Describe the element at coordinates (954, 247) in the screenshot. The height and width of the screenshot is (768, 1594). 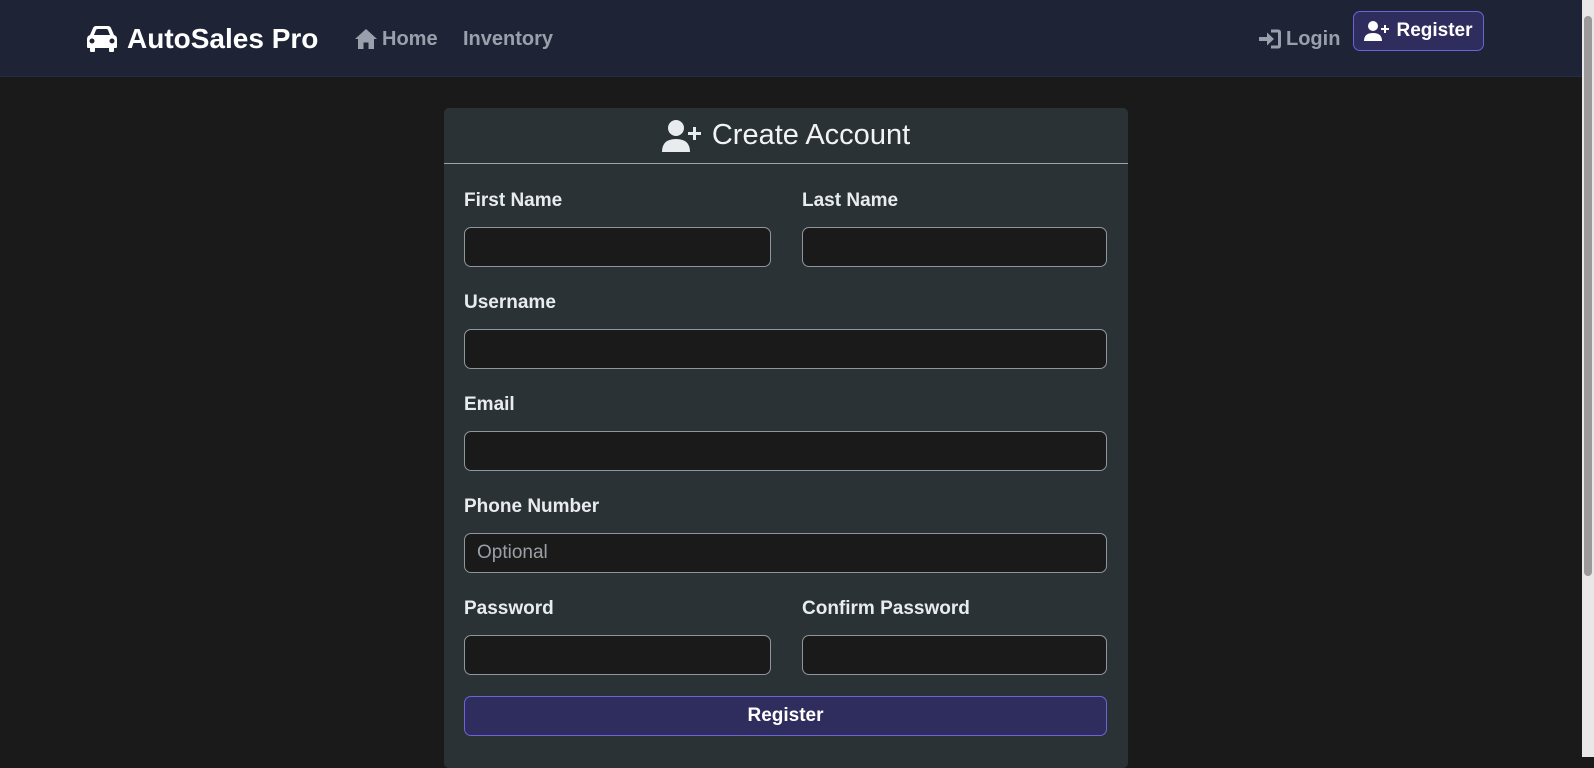
I see `last-name-field` at that location.